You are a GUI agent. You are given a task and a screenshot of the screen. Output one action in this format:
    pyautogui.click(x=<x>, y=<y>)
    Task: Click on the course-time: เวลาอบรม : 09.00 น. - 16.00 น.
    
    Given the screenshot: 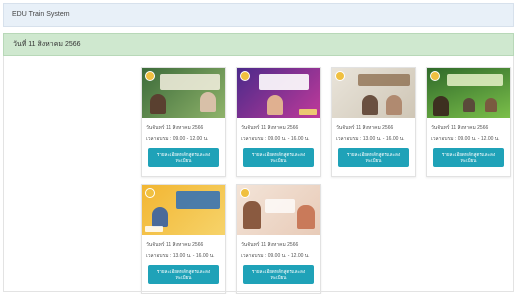 What is the action you would take?
    pyautogui.click(x=275, y=139)
    